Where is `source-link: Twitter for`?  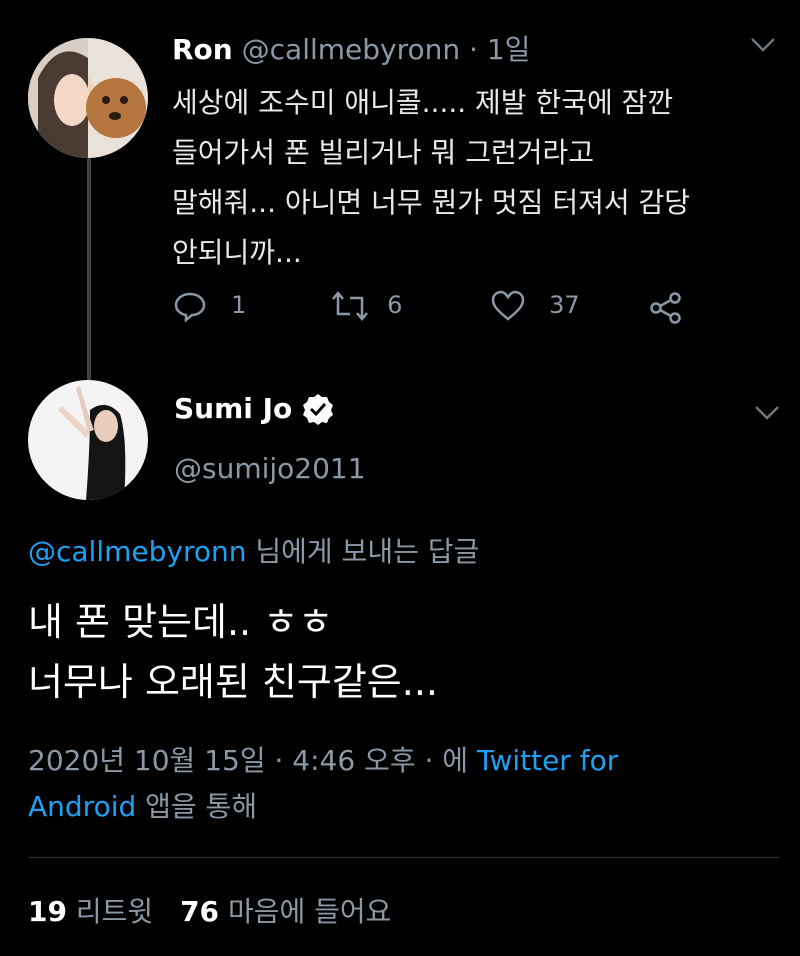 source-link: Twitter for is located at coordinates (547, 760).